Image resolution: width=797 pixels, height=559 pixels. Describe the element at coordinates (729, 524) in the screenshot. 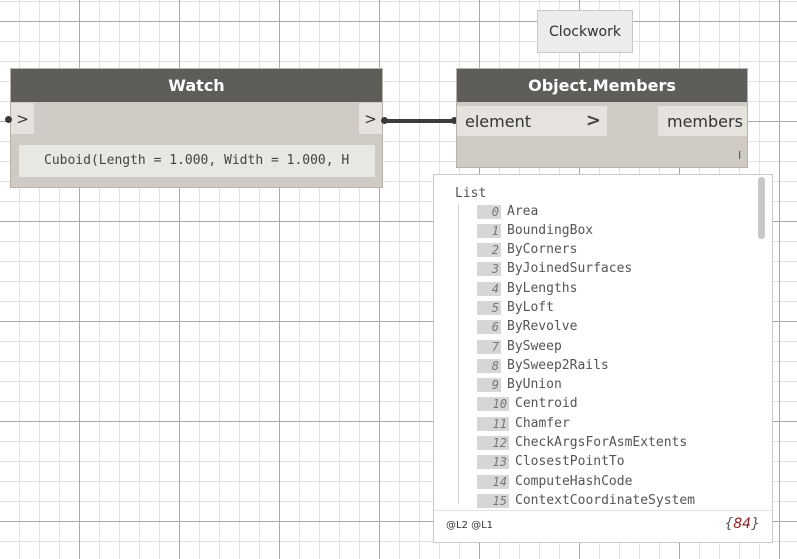

I see `count-open-brace: {` at that location.